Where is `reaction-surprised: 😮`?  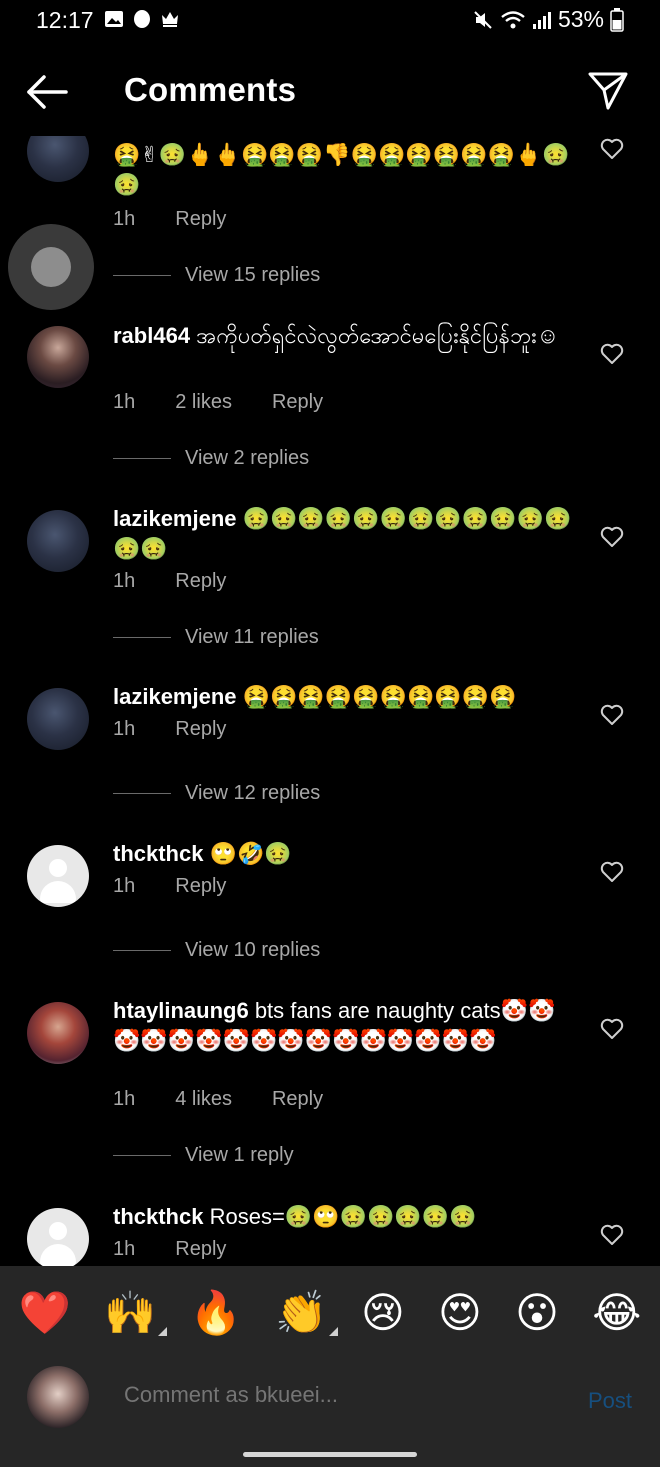 reaction-surprised: 😮 is located at coordinates (537, 1313).